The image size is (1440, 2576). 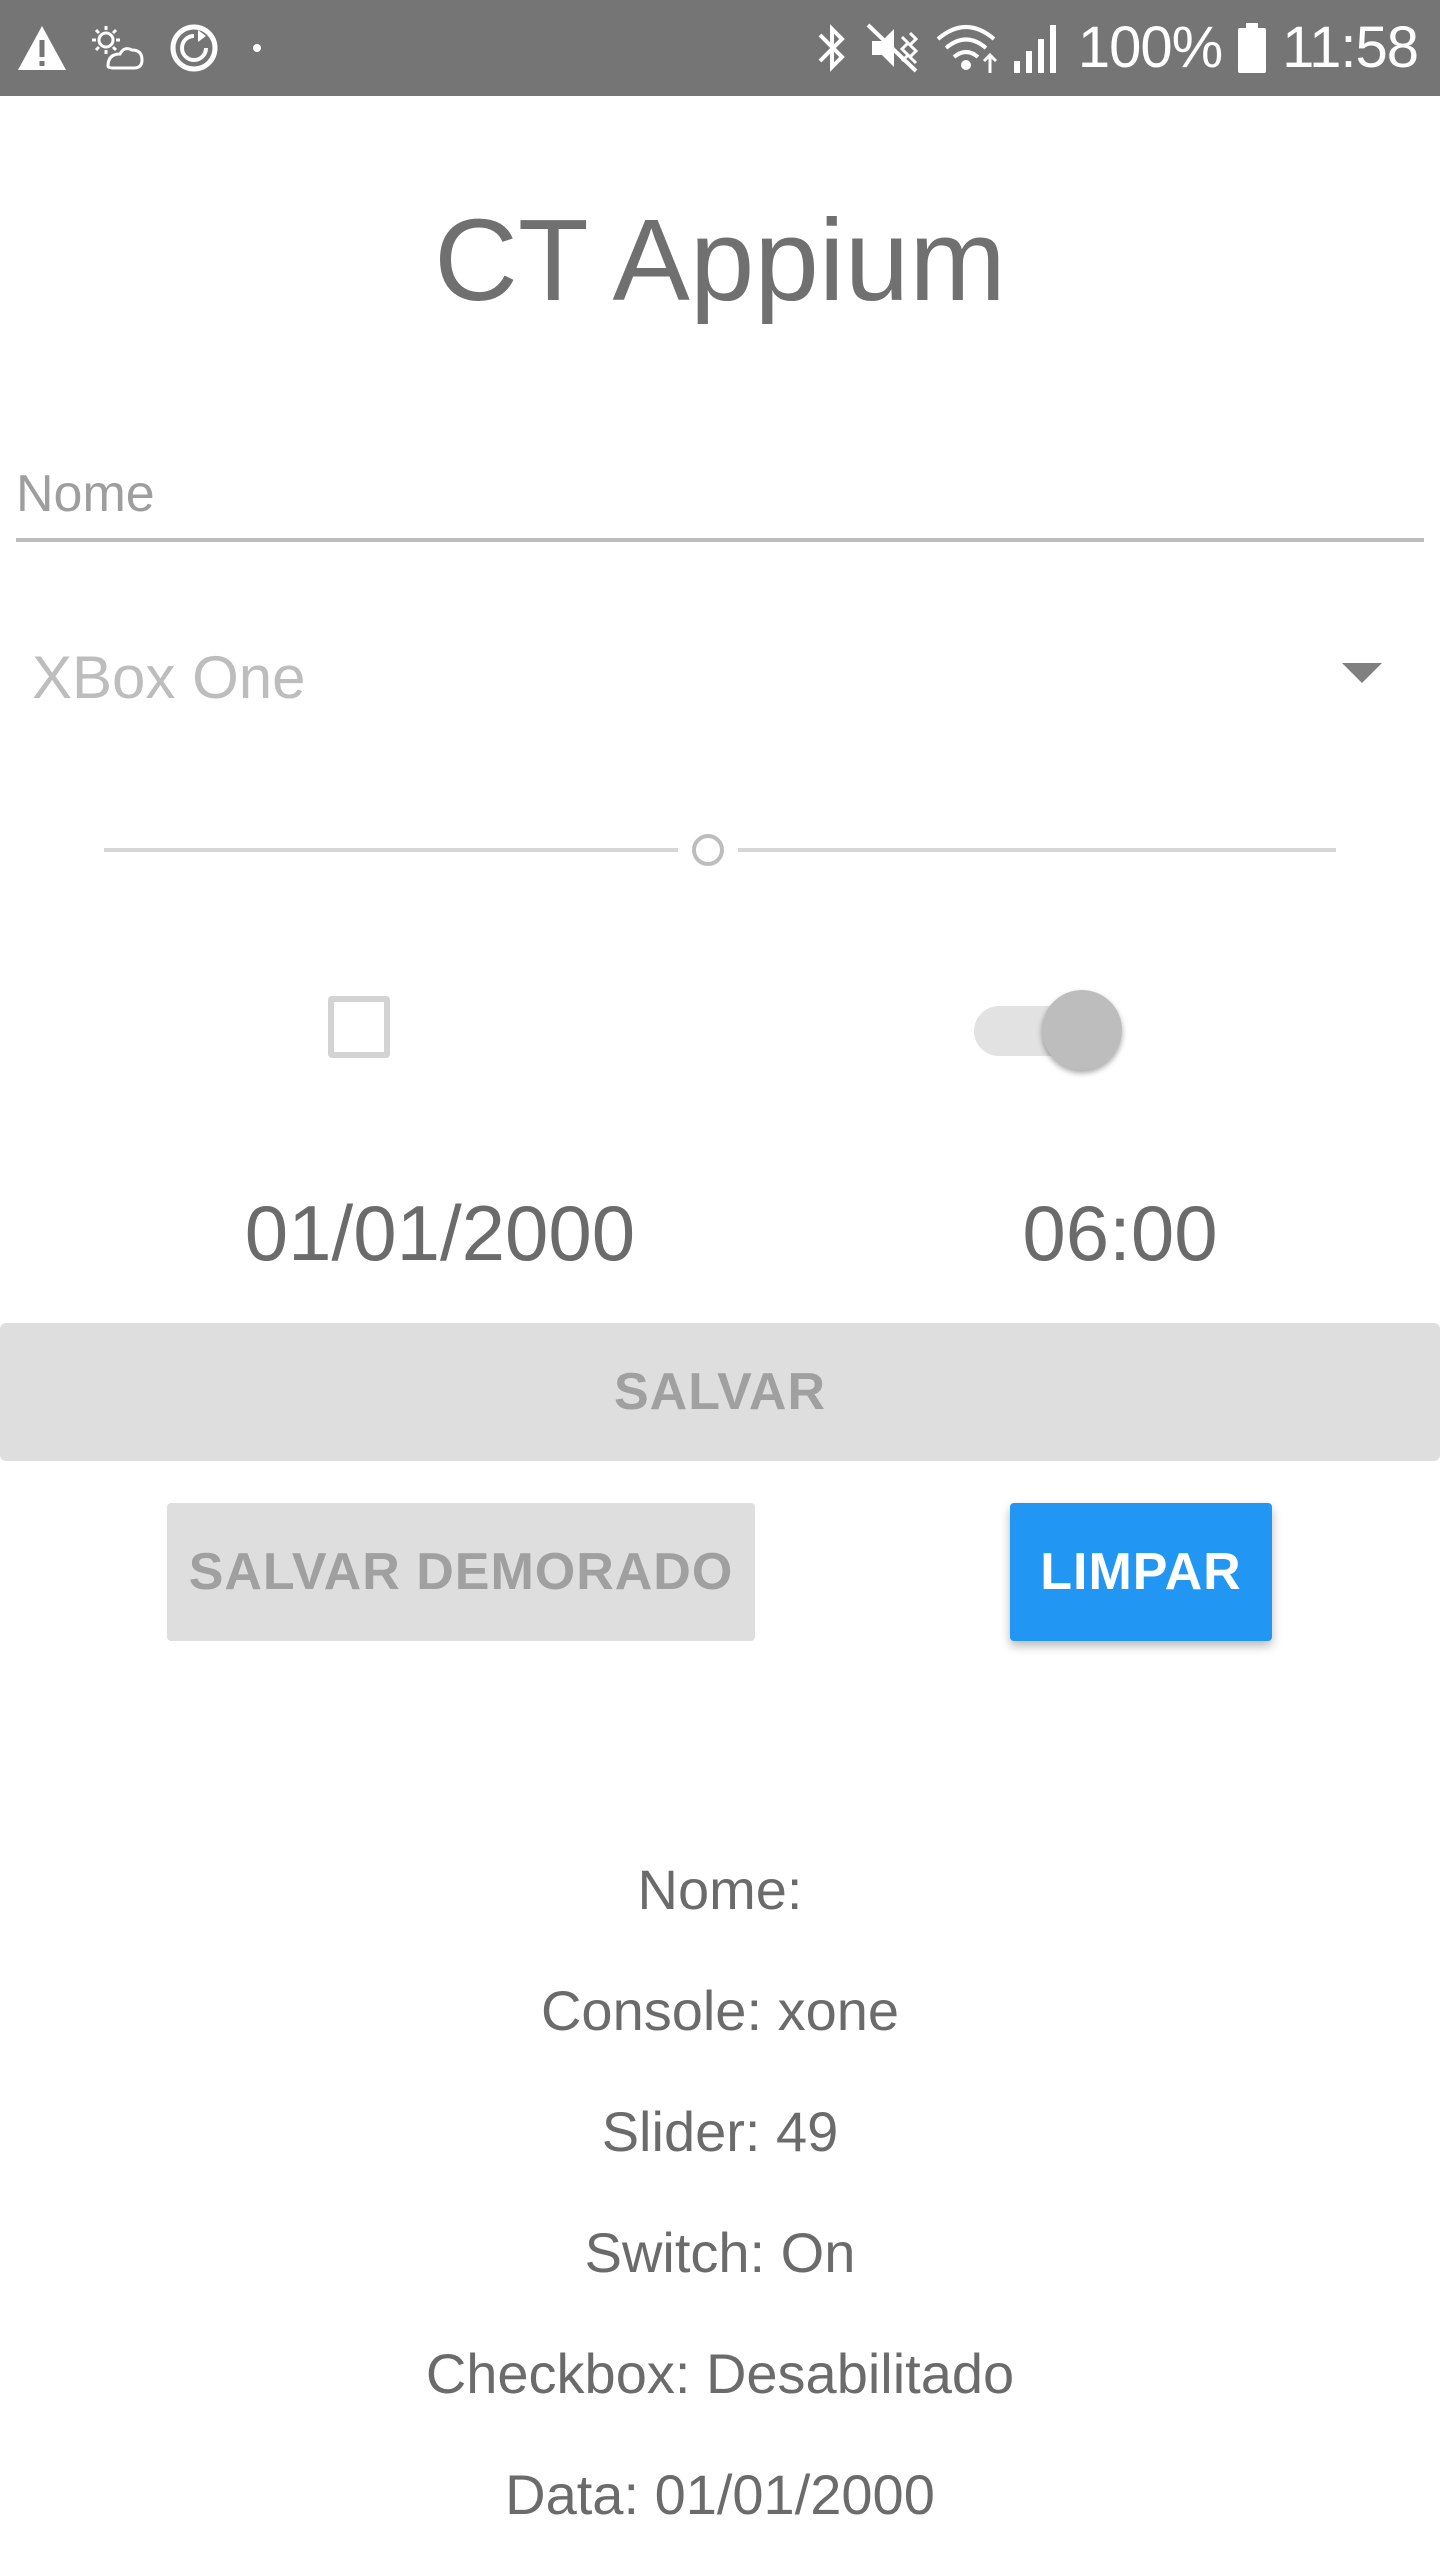 What do you see at coordinates (359, 1027) in the screenshot?
I see `checkbox` at bounding box center [359, 1027].